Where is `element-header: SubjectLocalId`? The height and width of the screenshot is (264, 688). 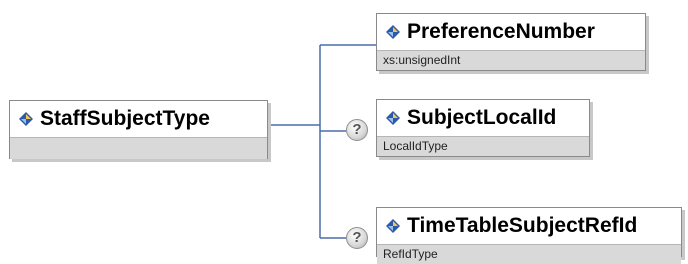 element-header: SubjectLocalId is located at coordinates (483, 118).